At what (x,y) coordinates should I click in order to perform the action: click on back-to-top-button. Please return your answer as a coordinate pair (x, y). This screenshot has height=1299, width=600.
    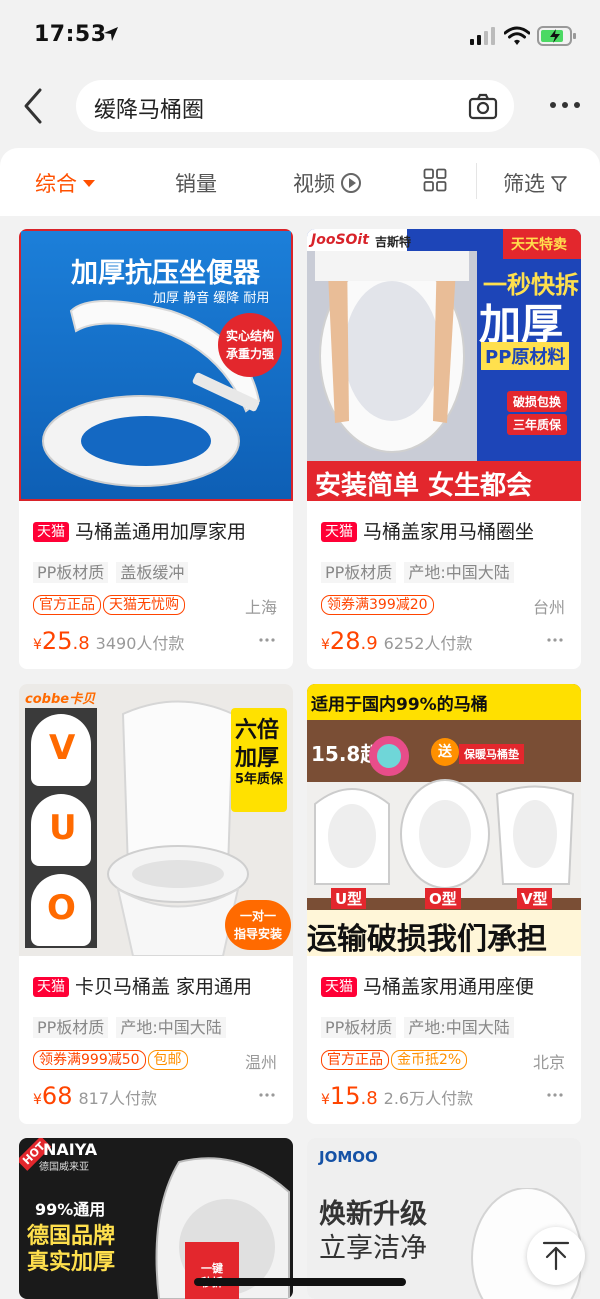
    Looking at the image, I should click on (556, 1256).